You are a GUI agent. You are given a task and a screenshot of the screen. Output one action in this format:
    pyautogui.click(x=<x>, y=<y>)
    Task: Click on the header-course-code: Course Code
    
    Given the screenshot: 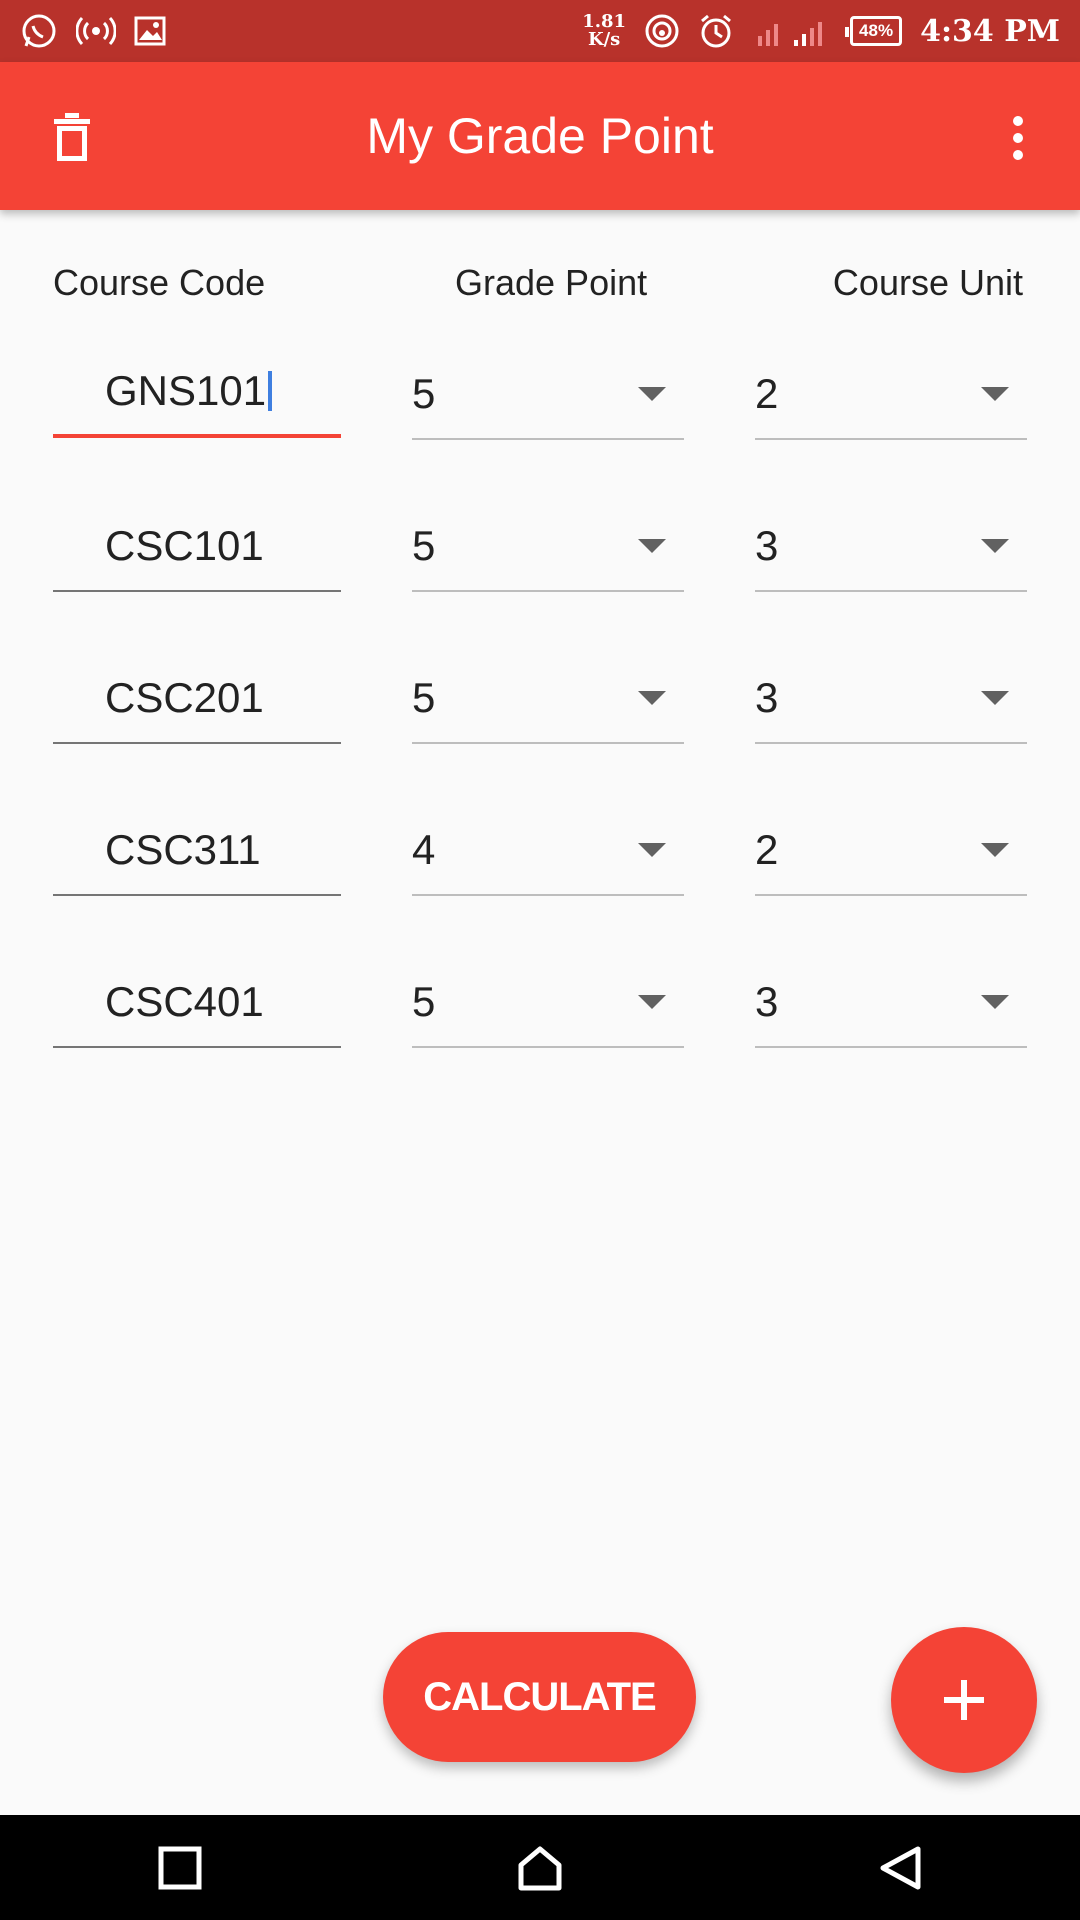 What is the action you would take?
    pyautogui.click(x=159, y=282)
    